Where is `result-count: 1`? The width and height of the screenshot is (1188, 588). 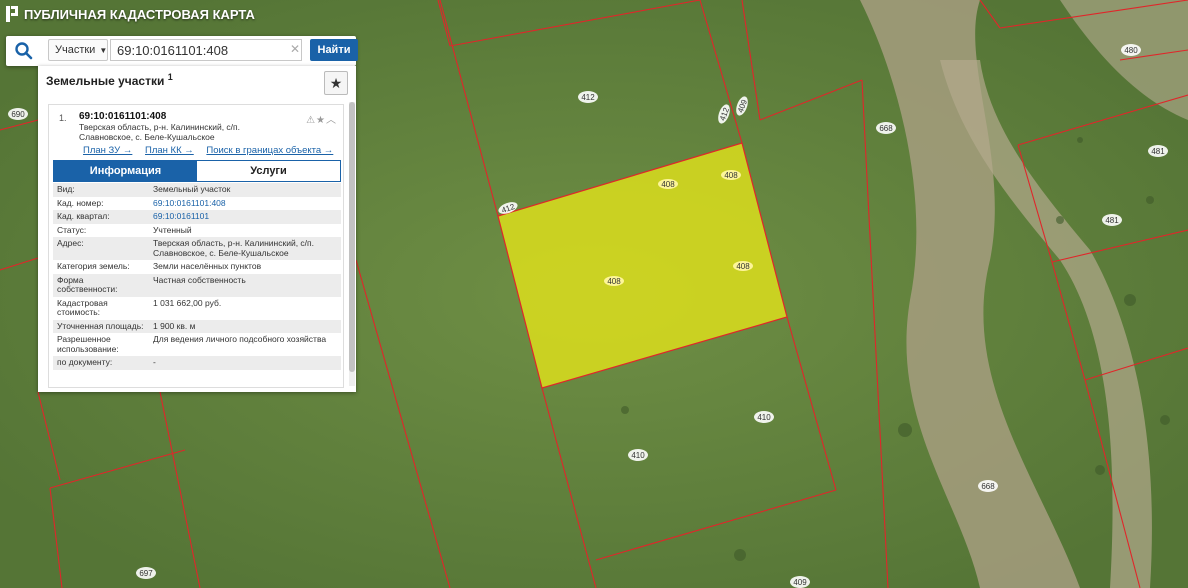
result-count: 1 is located at coordinates (170, 77).